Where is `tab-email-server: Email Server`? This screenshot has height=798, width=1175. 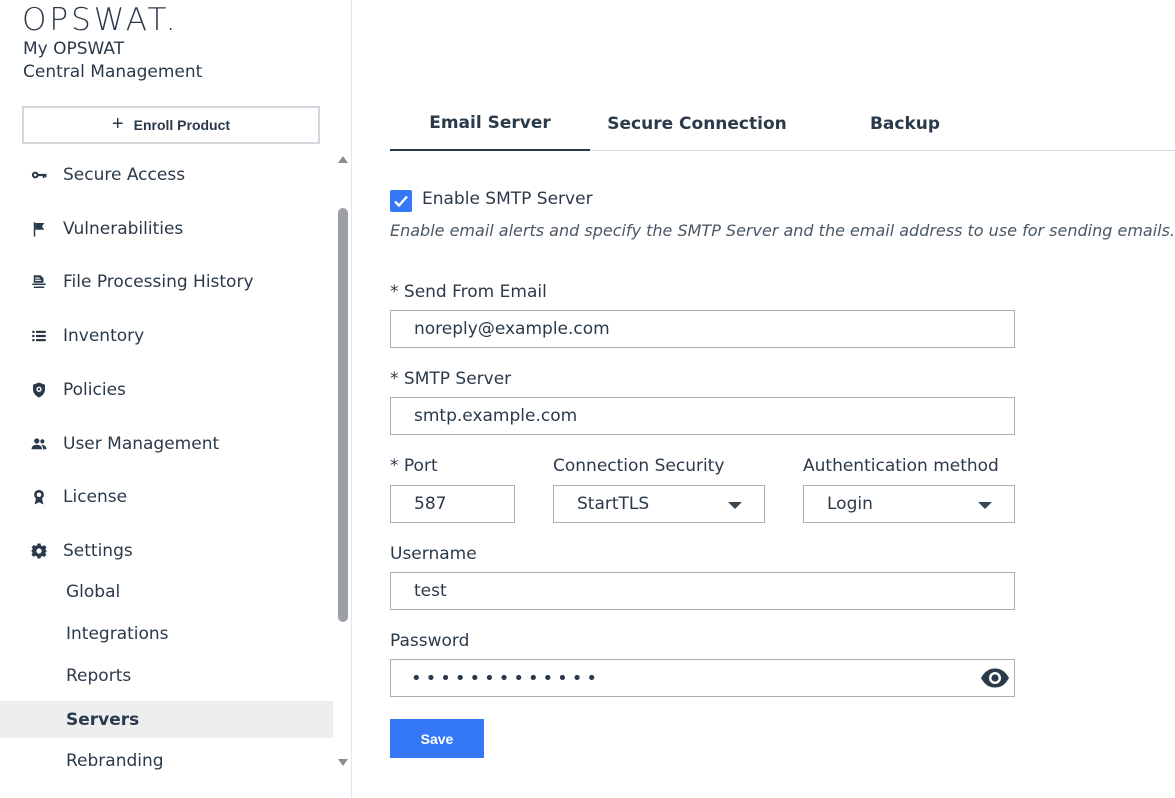 tab-email-server: Email Server is located at coordinates (490, 123).